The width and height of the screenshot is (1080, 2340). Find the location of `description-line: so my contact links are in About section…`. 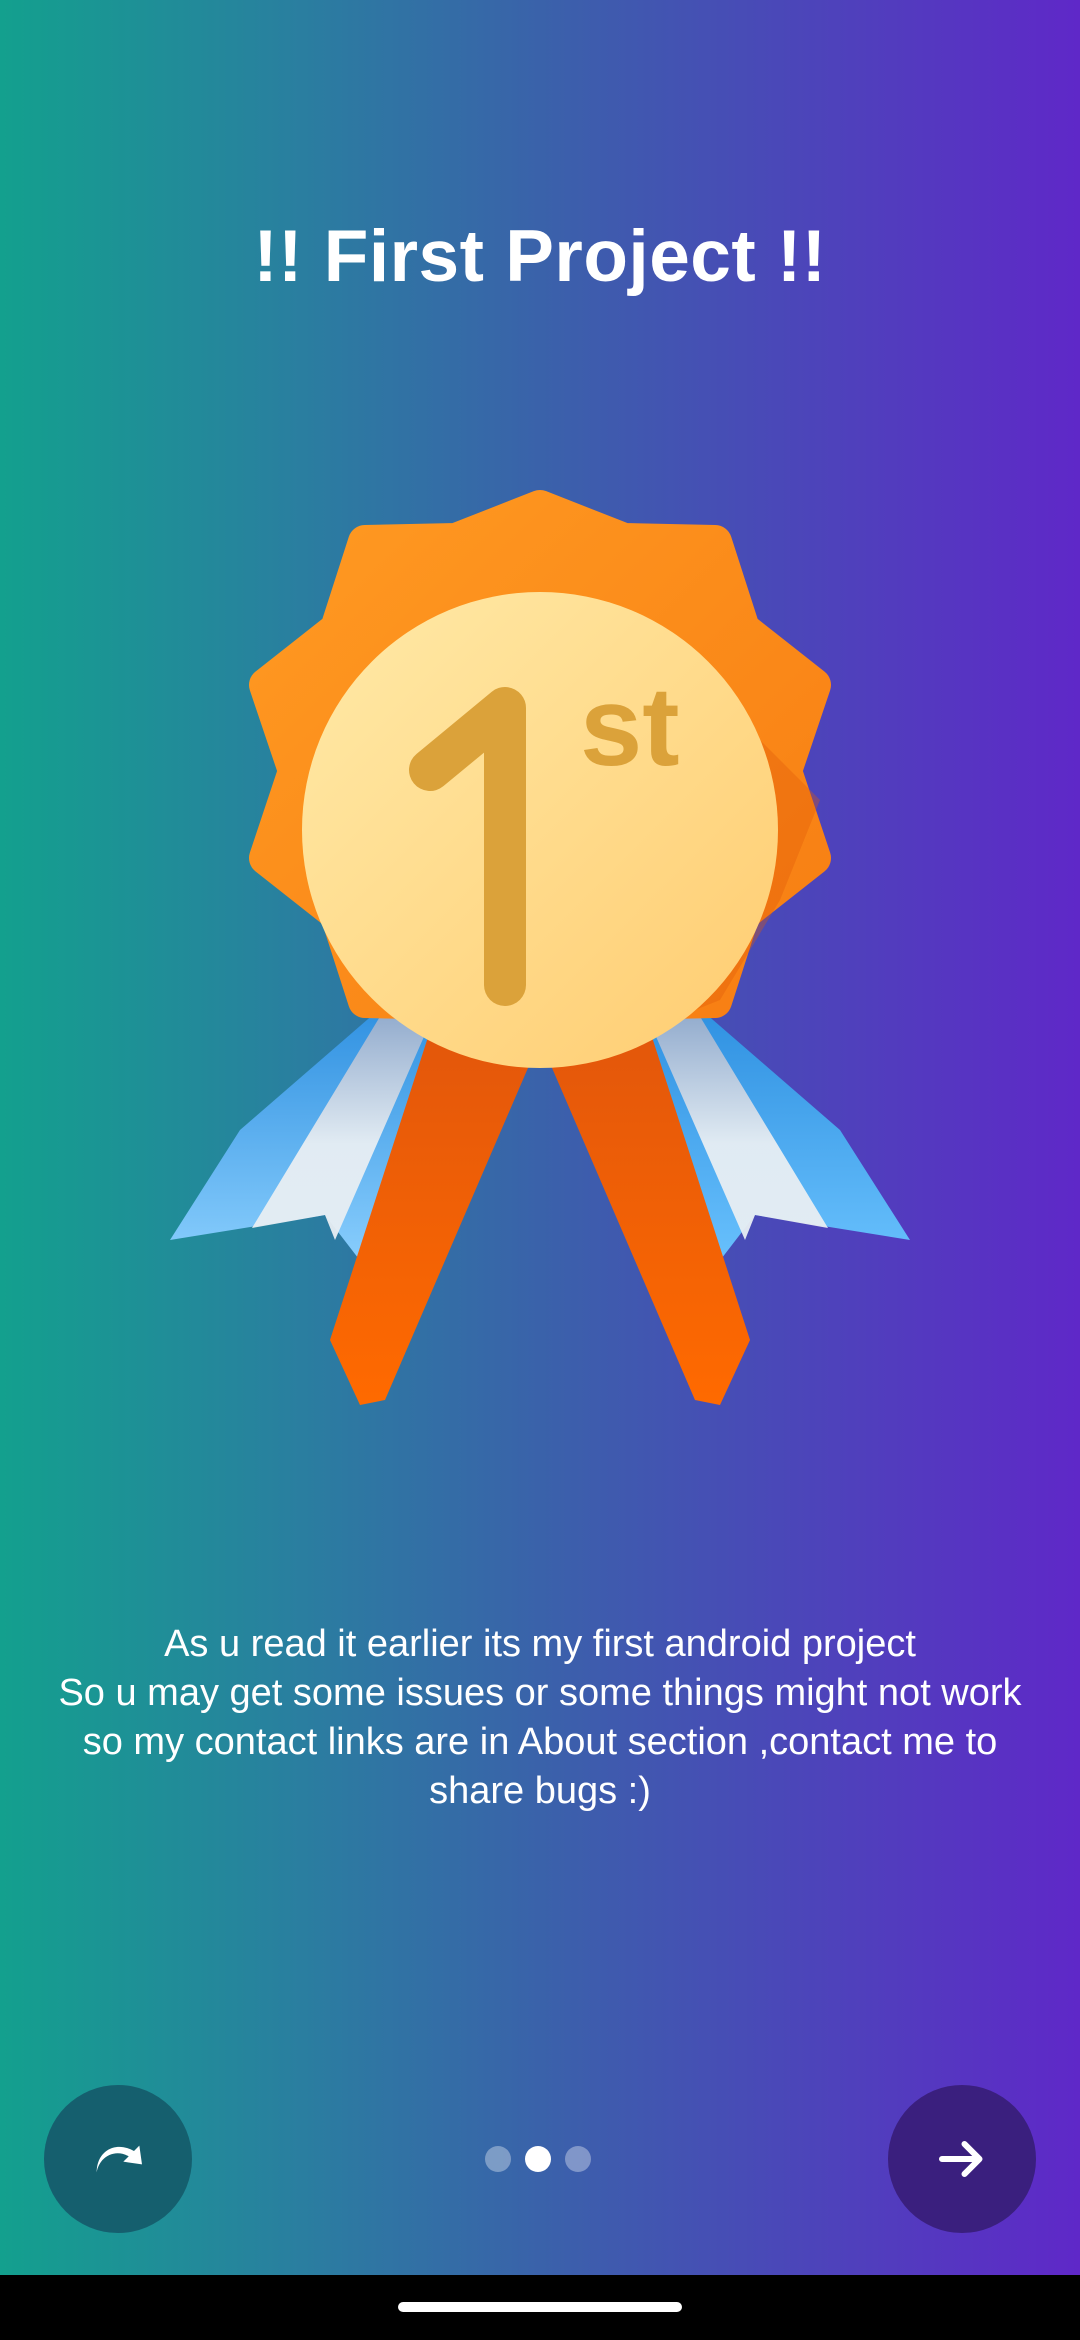

description-line: so my contact links are in About section… is located at coordinates (540, 1766).